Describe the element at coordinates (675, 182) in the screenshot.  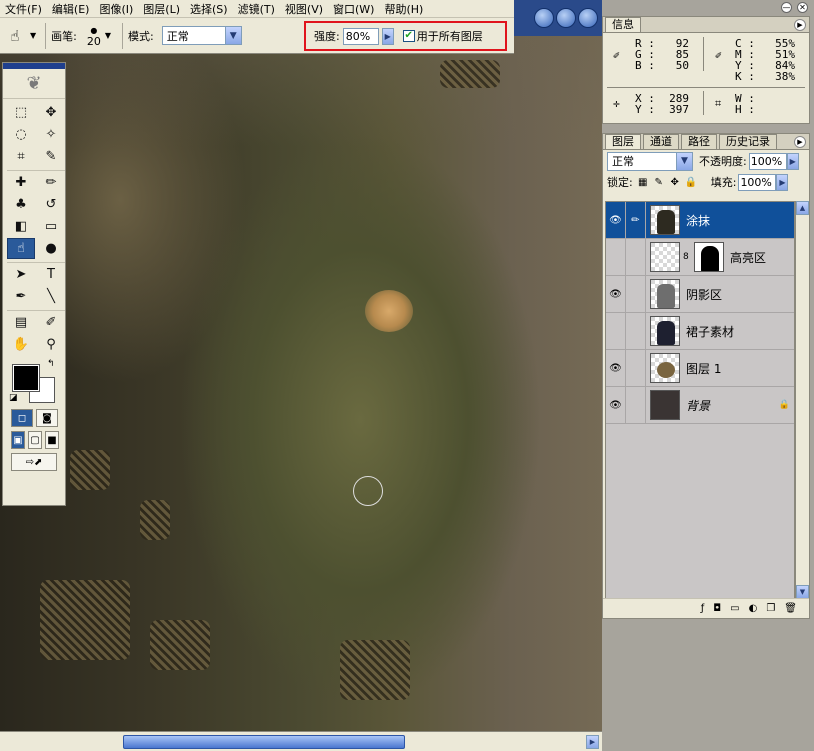
I see `lock-position-icon: ✥` at that location.